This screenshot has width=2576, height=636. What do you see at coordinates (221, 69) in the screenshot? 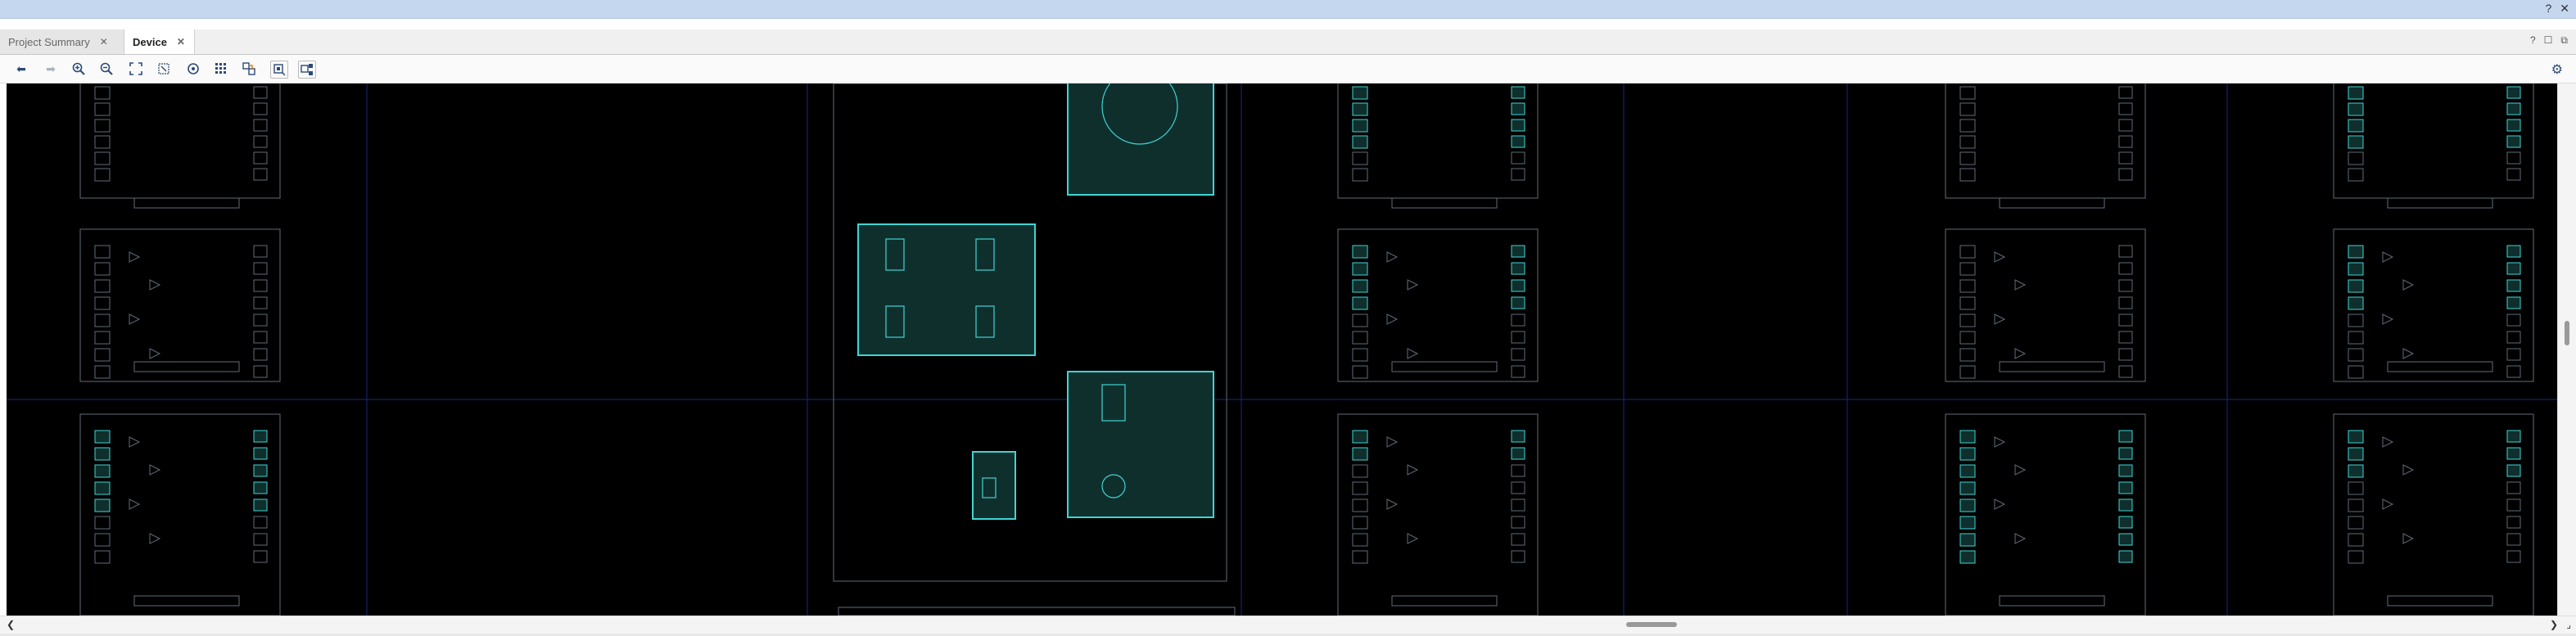
I see `grid-icon` at bounding box center [221, 69].